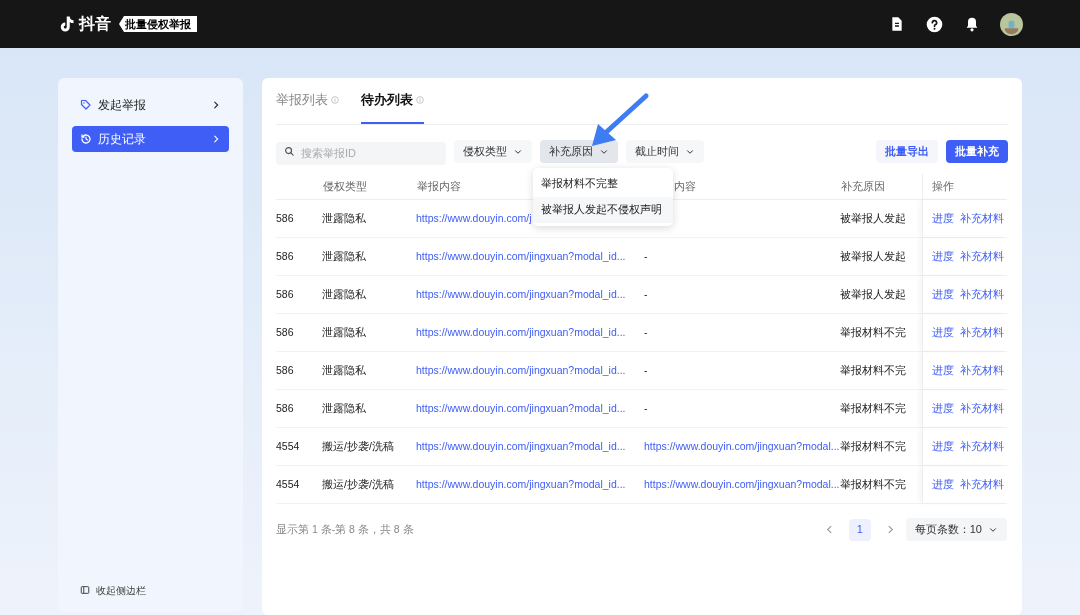 This screenshot has width=1080, height=615. Describe the element at coordinates (361, 153) in the screenshot. I see `search-field: 搜索举报ID` at that location.